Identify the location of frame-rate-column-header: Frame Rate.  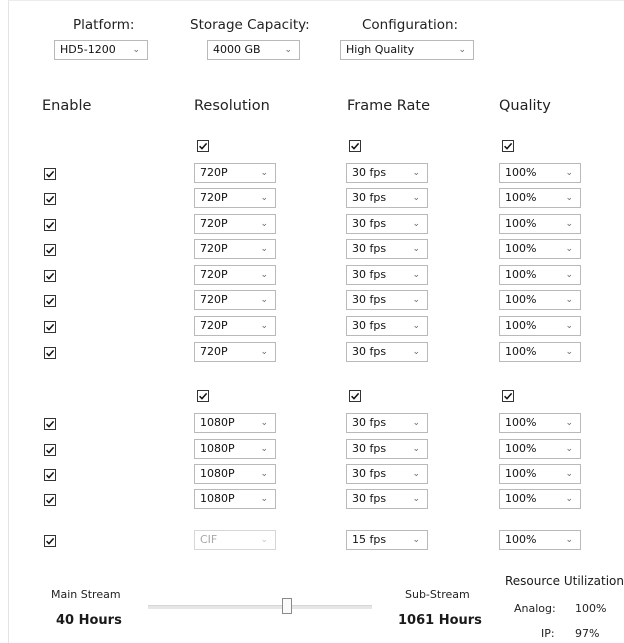
(389, 106).